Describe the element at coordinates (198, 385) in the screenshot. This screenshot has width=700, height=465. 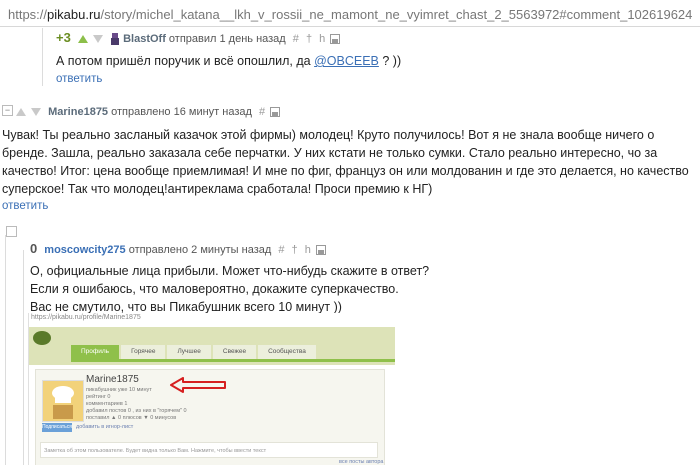
I see `red-arrow-annotation-icon` at that location.